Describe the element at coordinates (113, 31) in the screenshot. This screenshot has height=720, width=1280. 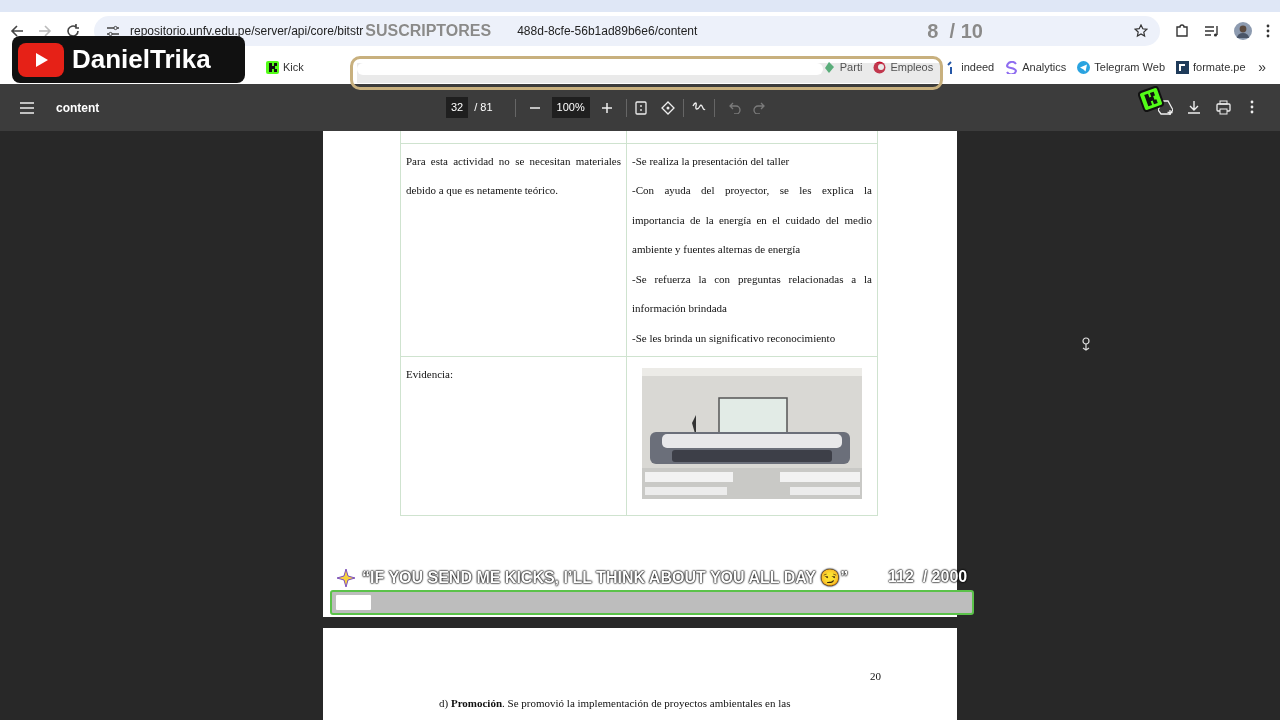
I see `site-settings-icon` at that location.